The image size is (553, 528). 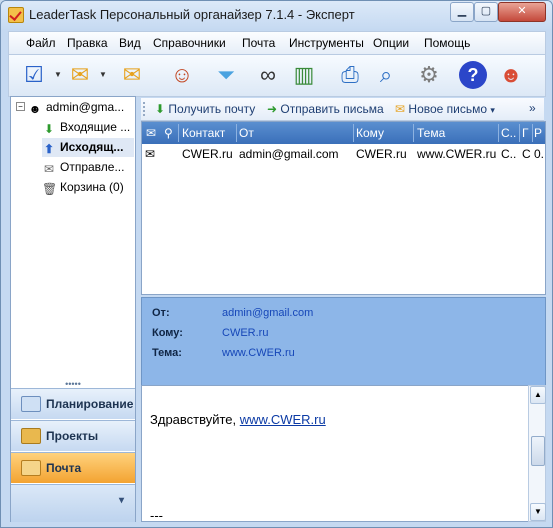 What do you see at coordinates (130, 43) in the screenshot?
I see `menu-view: Вид` at bounding box center [130, 43].